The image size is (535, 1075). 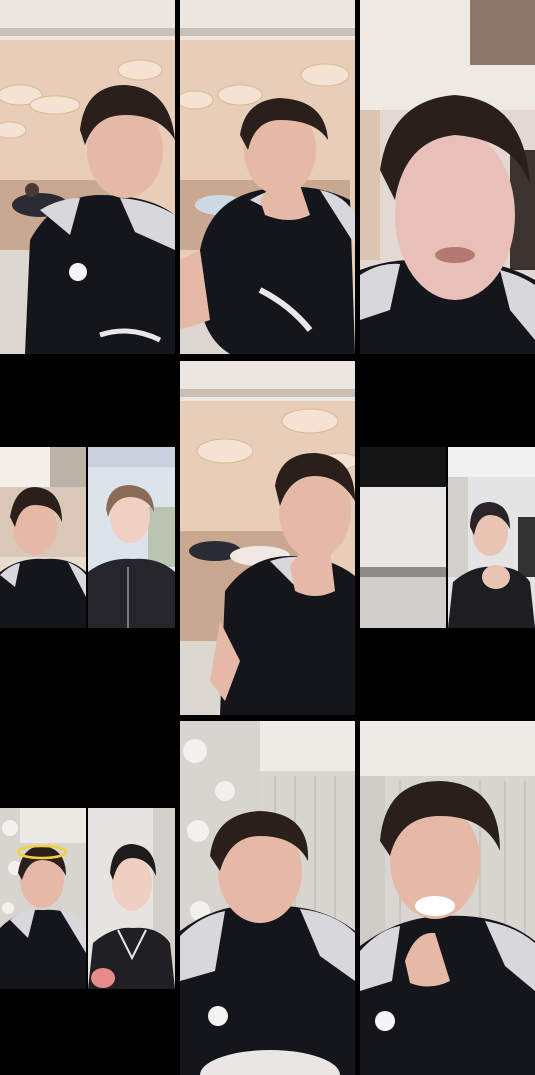 I want to click on host-smiling-video-frame, so click(x=87, y=177).